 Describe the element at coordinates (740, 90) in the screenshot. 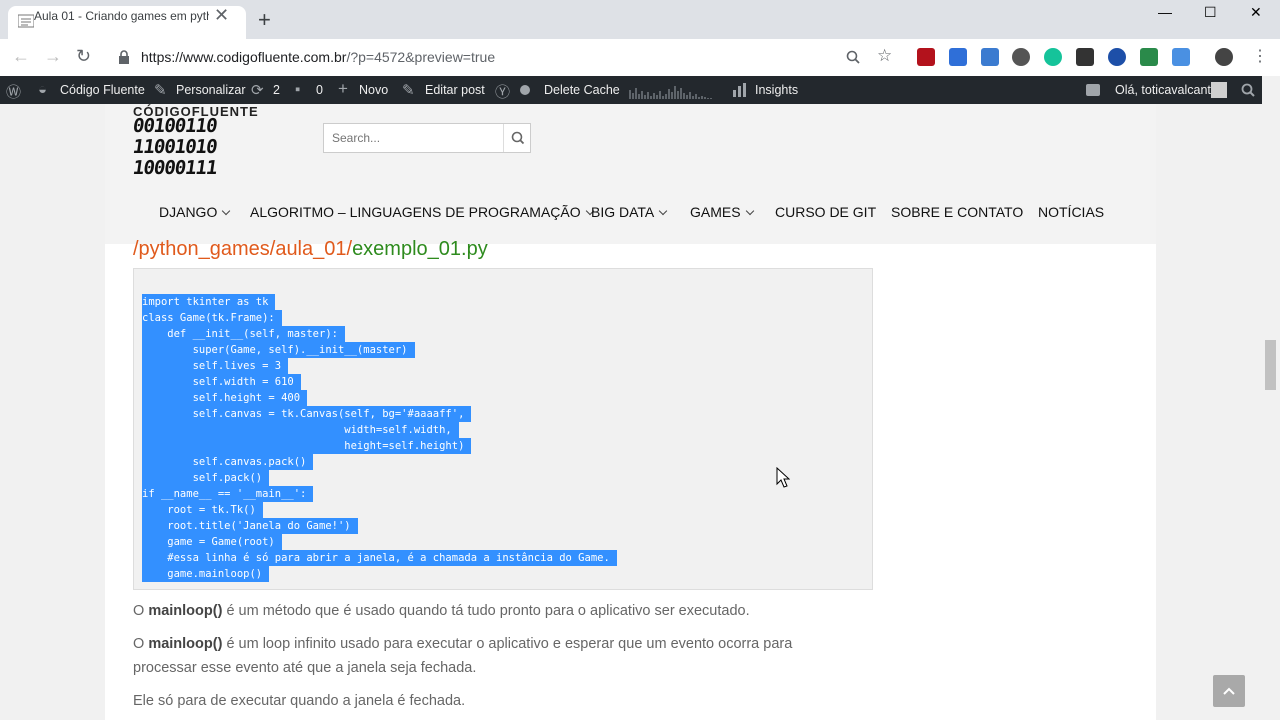

I see `insights-chart-icon` at that location.